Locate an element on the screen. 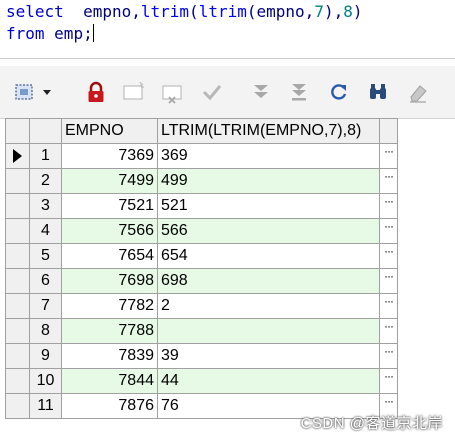 The image size is (455, 442). argument-empno: empno is located at coordinates (280, 11).